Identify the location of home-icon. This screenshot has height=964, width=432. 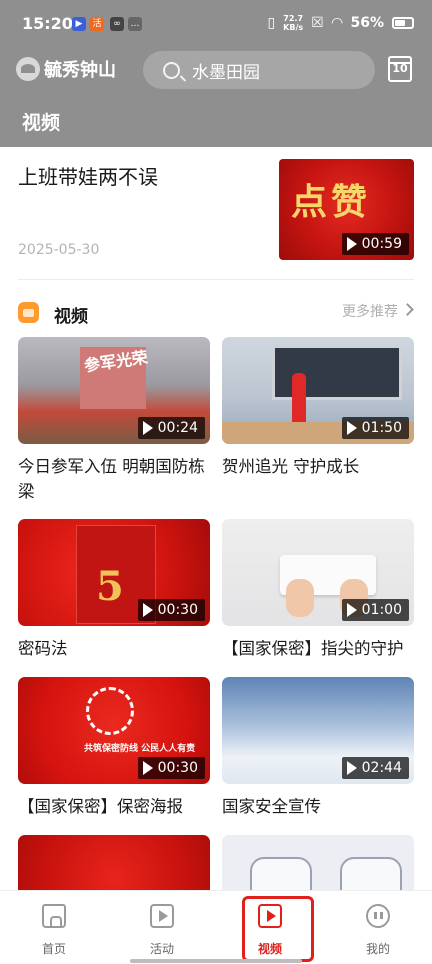
(54, 916).